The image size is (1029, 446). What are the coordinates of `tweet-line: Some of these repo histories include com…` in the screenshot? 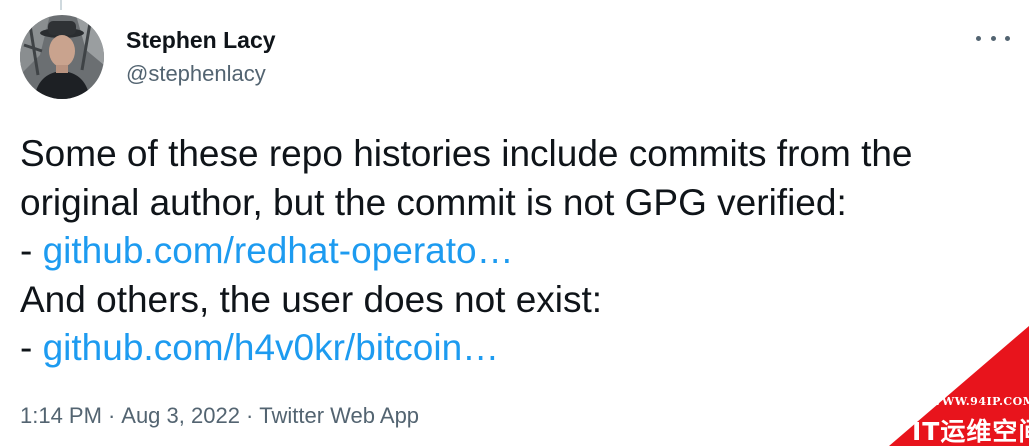 It's located at (466, 153).